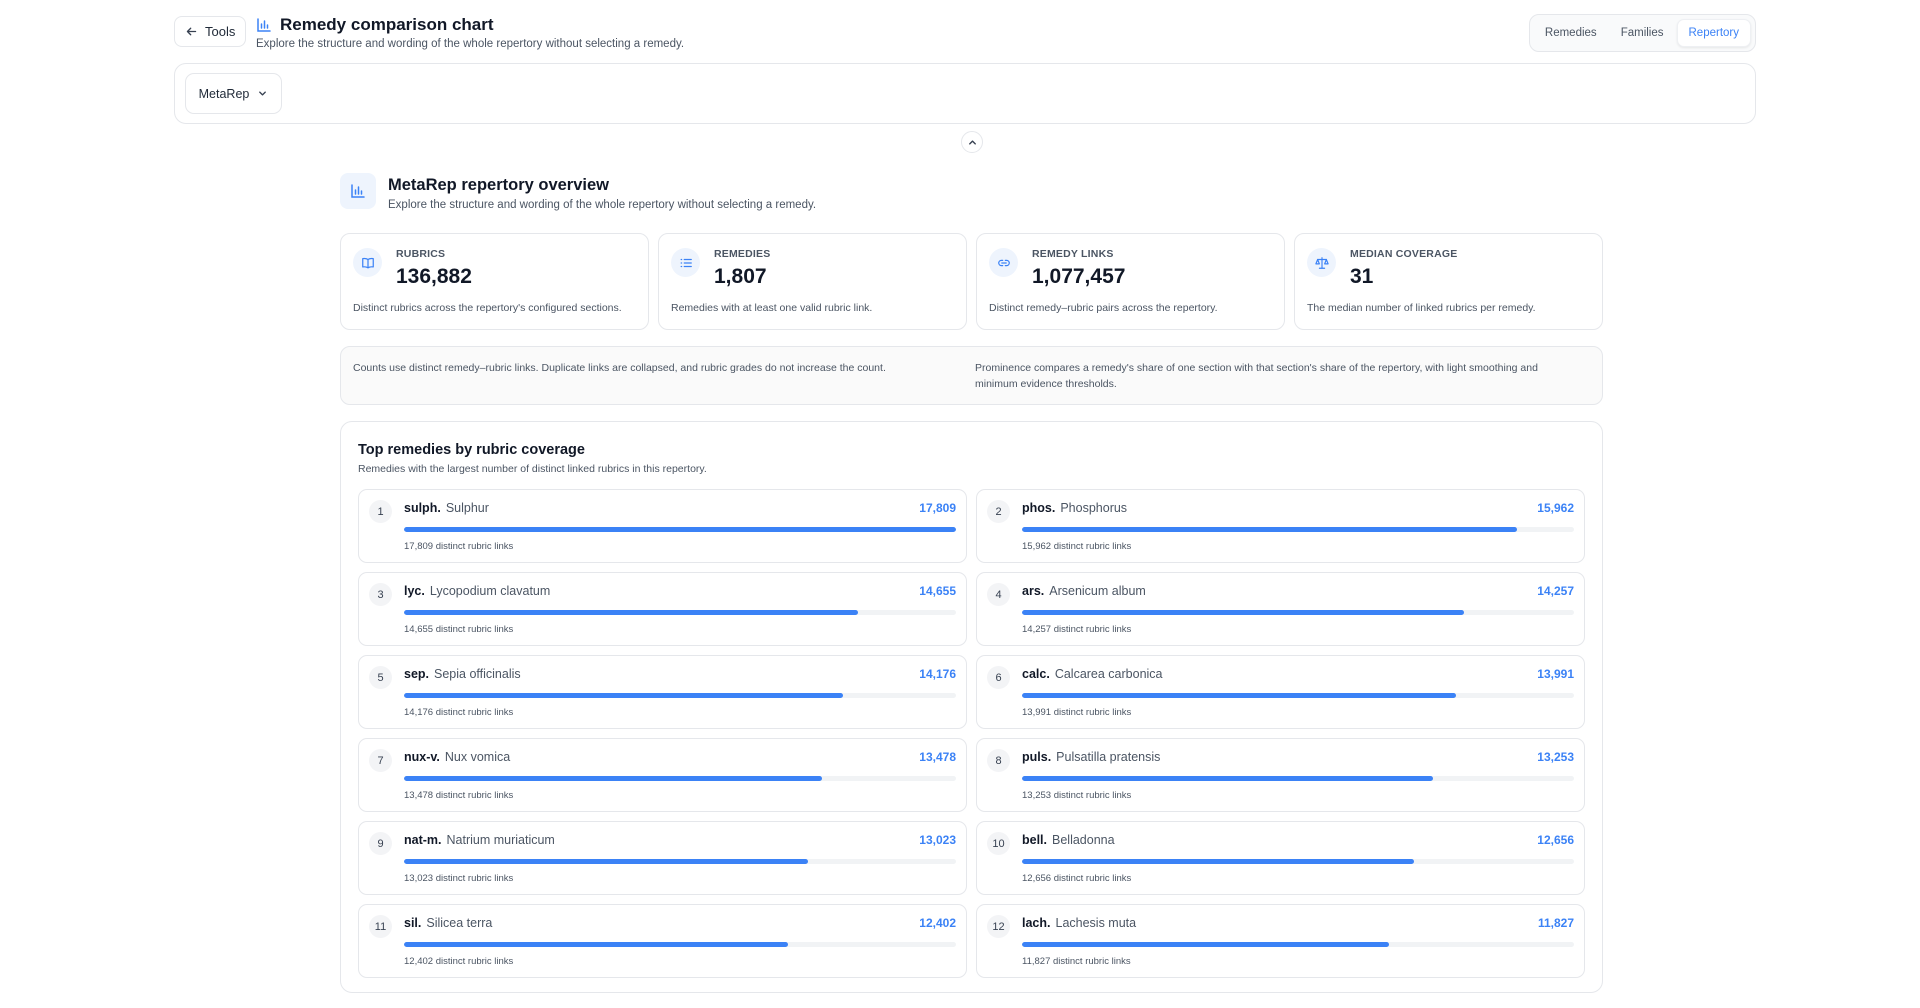  What do you see at coordinates (1077, 546) in the screenshot?
I see `remedy-description: 15,962 distinct rubric links` at bounding box center [1077, 546].